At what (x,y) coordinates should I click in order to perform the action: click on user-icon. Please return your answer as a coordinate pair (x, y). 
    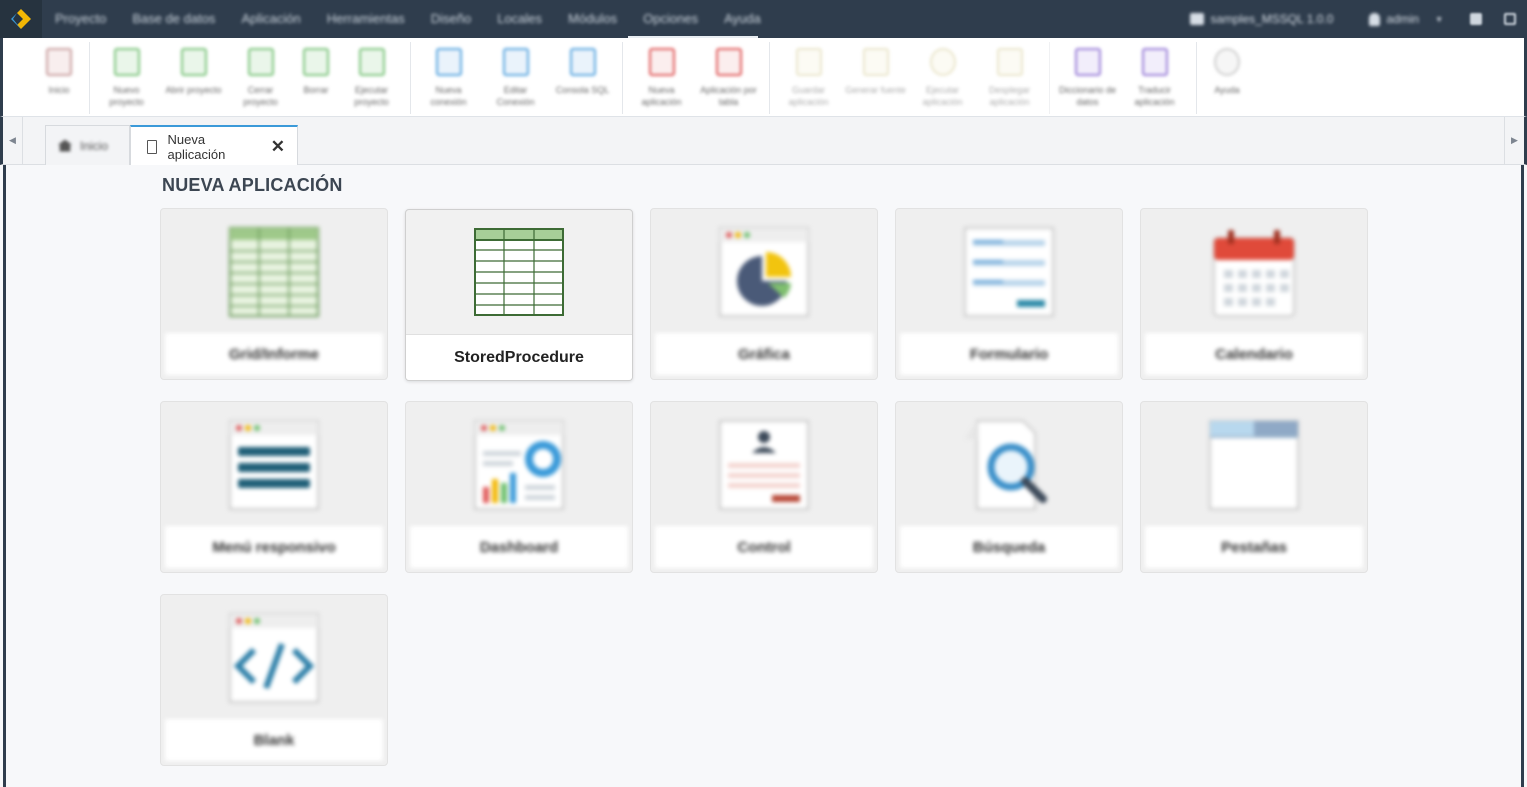
    Looking at the image, I should click on (1375, 19).